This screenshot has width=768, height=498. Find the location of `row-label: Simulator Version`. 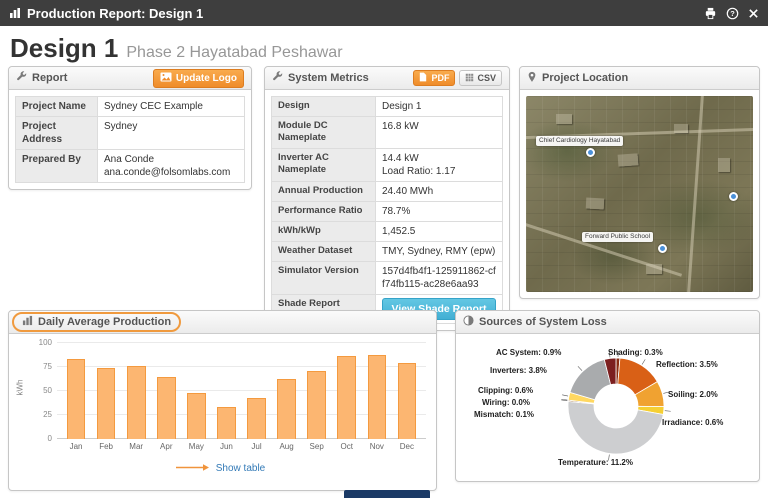

row-label: Simulator Version is located at coordinates (323, 277).